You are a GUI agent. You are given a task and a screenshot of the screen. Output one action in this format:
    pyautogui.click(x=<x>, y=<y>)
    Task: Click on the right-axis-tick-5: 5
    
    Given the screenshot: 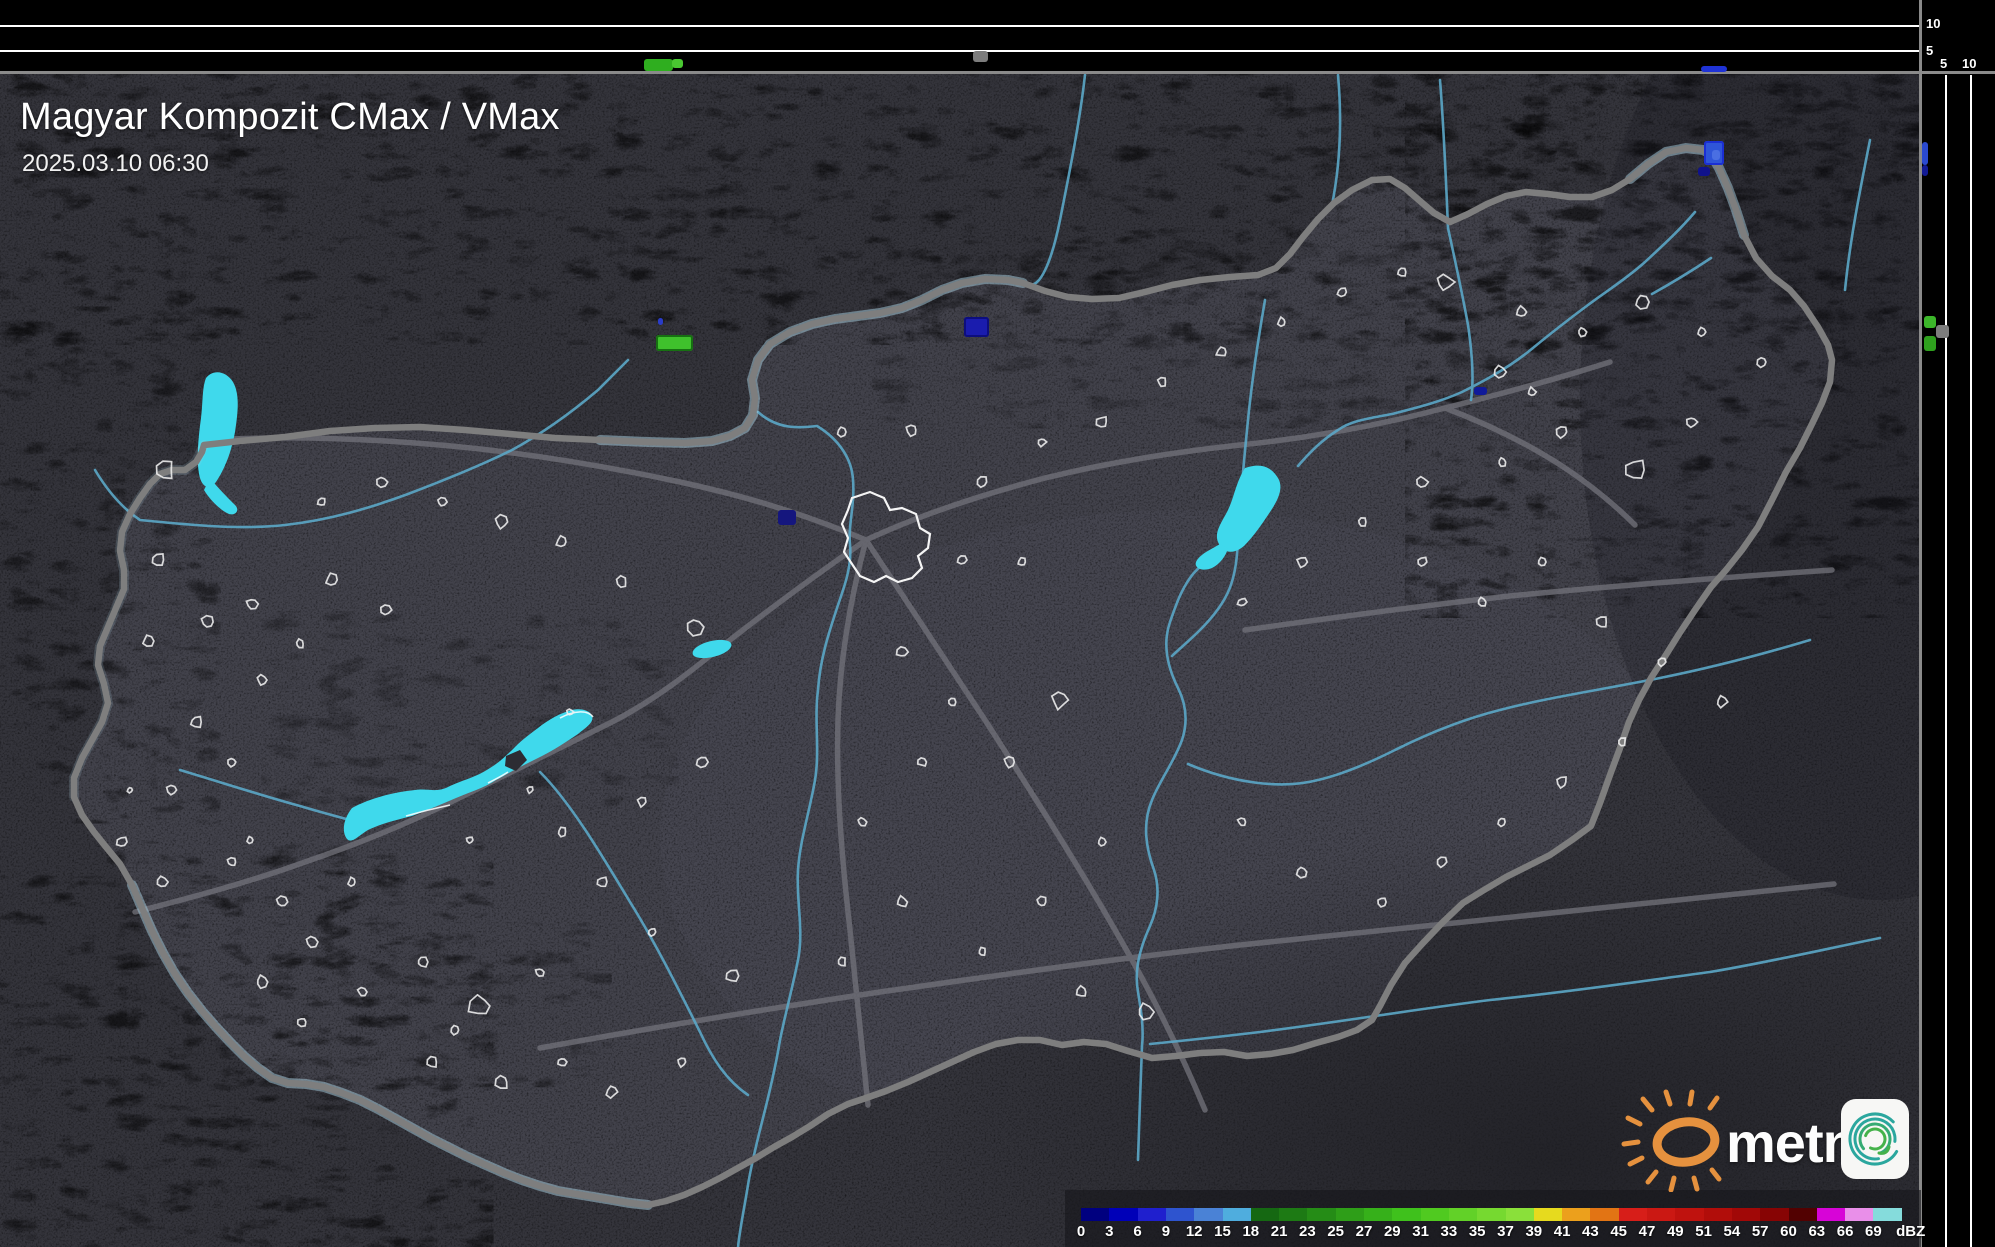 What is the action you would take?
    pyautogui.click(x=1944, y=63)
    